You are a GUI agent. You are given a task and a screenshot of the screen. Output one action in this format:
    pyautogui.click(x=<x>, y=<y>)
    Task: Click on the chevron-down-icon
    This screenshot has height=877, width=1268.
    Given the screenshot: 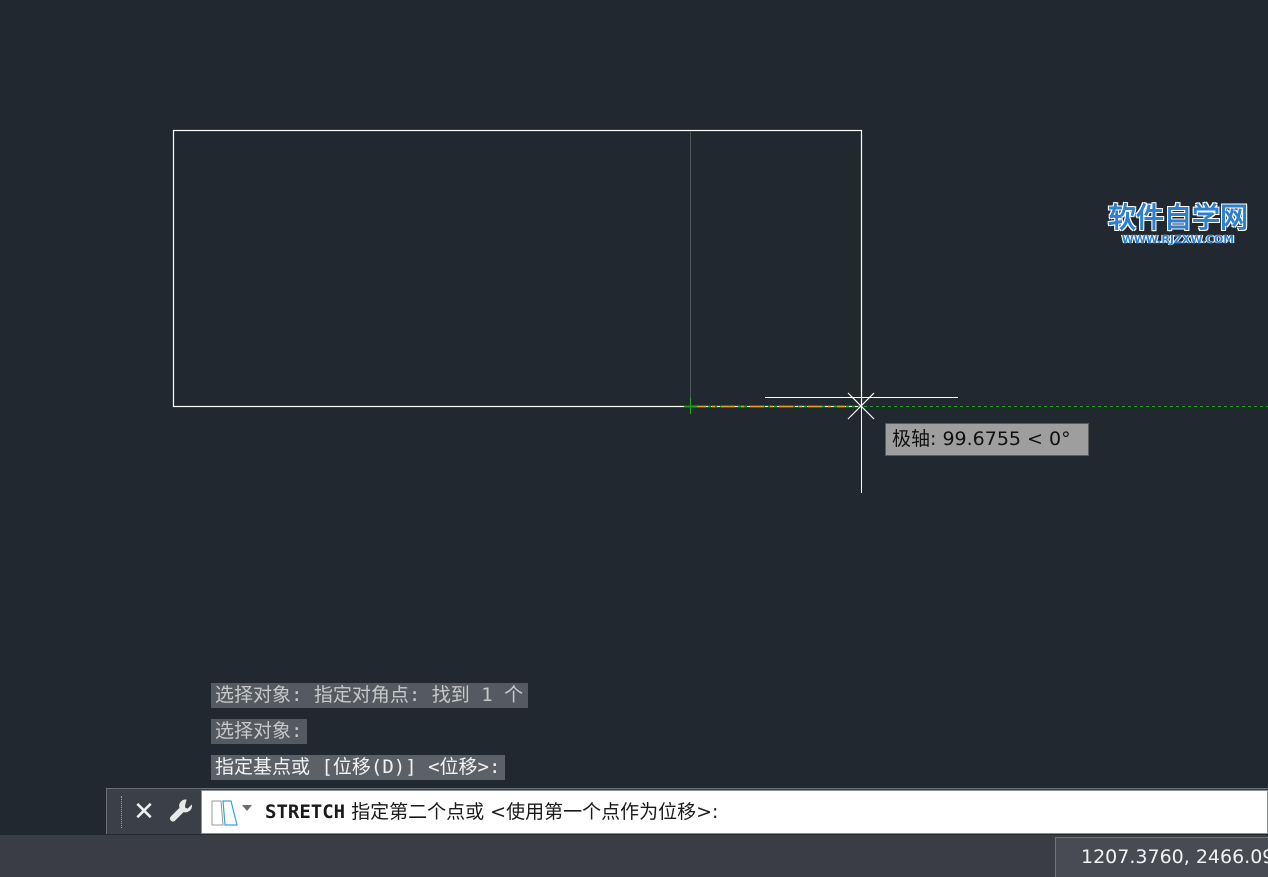 What is the action you would take?
    pyautogui.click(x=247, y=808)
    